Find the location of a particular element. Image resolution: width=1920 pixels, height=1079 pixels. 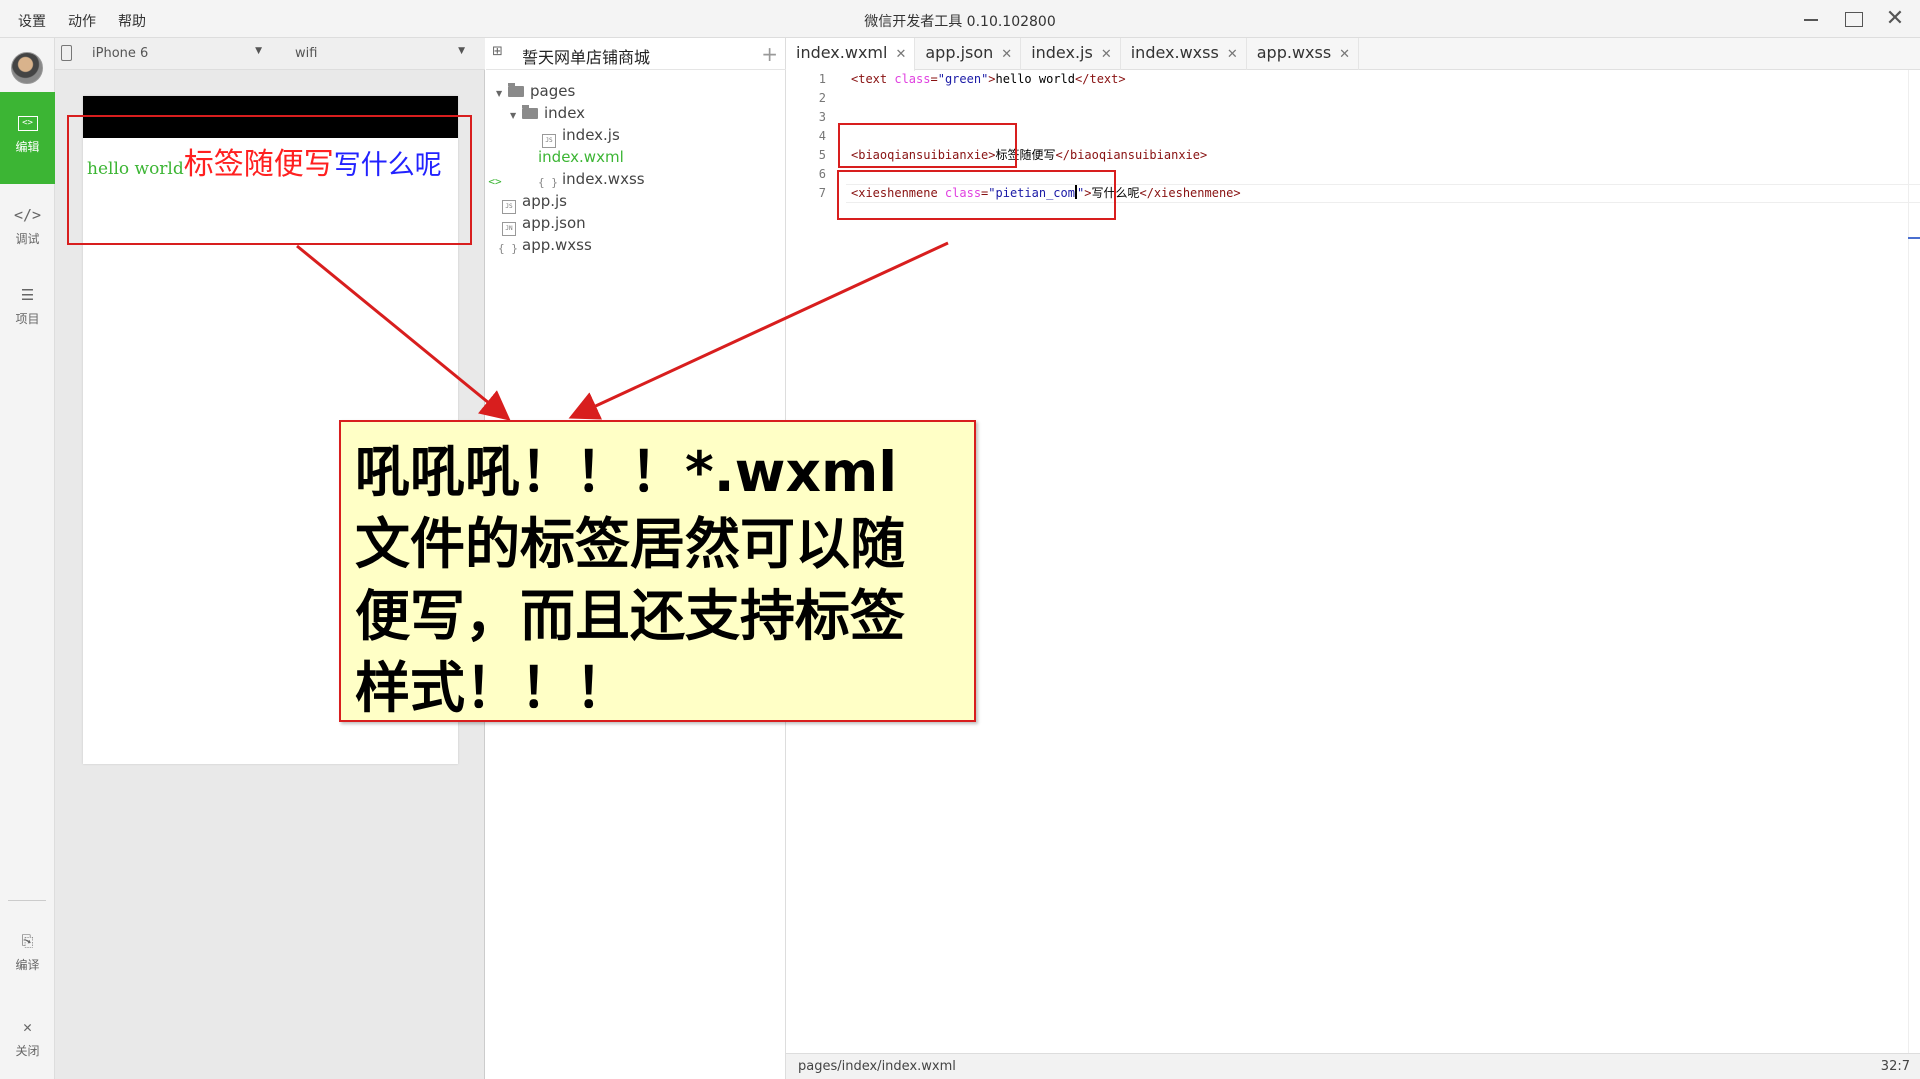

activity-close: ✕ 关闭 is located at coordinates (27, 1037).